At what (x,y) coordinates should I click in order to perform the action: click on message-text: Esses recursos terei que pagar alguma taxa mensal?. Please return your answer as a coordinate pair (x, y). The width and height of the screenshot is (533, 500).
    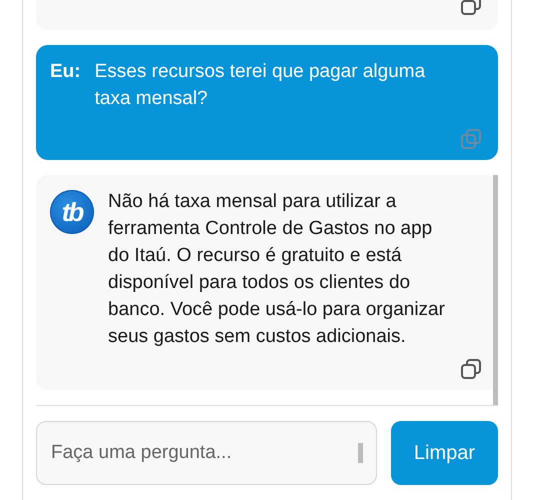
    Looking at the image, I should click on (260, 85).